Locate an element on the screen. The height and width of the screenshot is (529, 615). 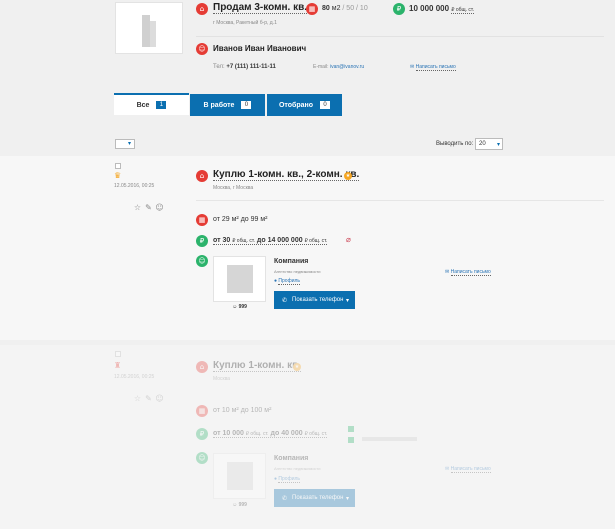
owner-phone: Тел: +7 (111) 111-11-11 is located at coordinates (244, 67).